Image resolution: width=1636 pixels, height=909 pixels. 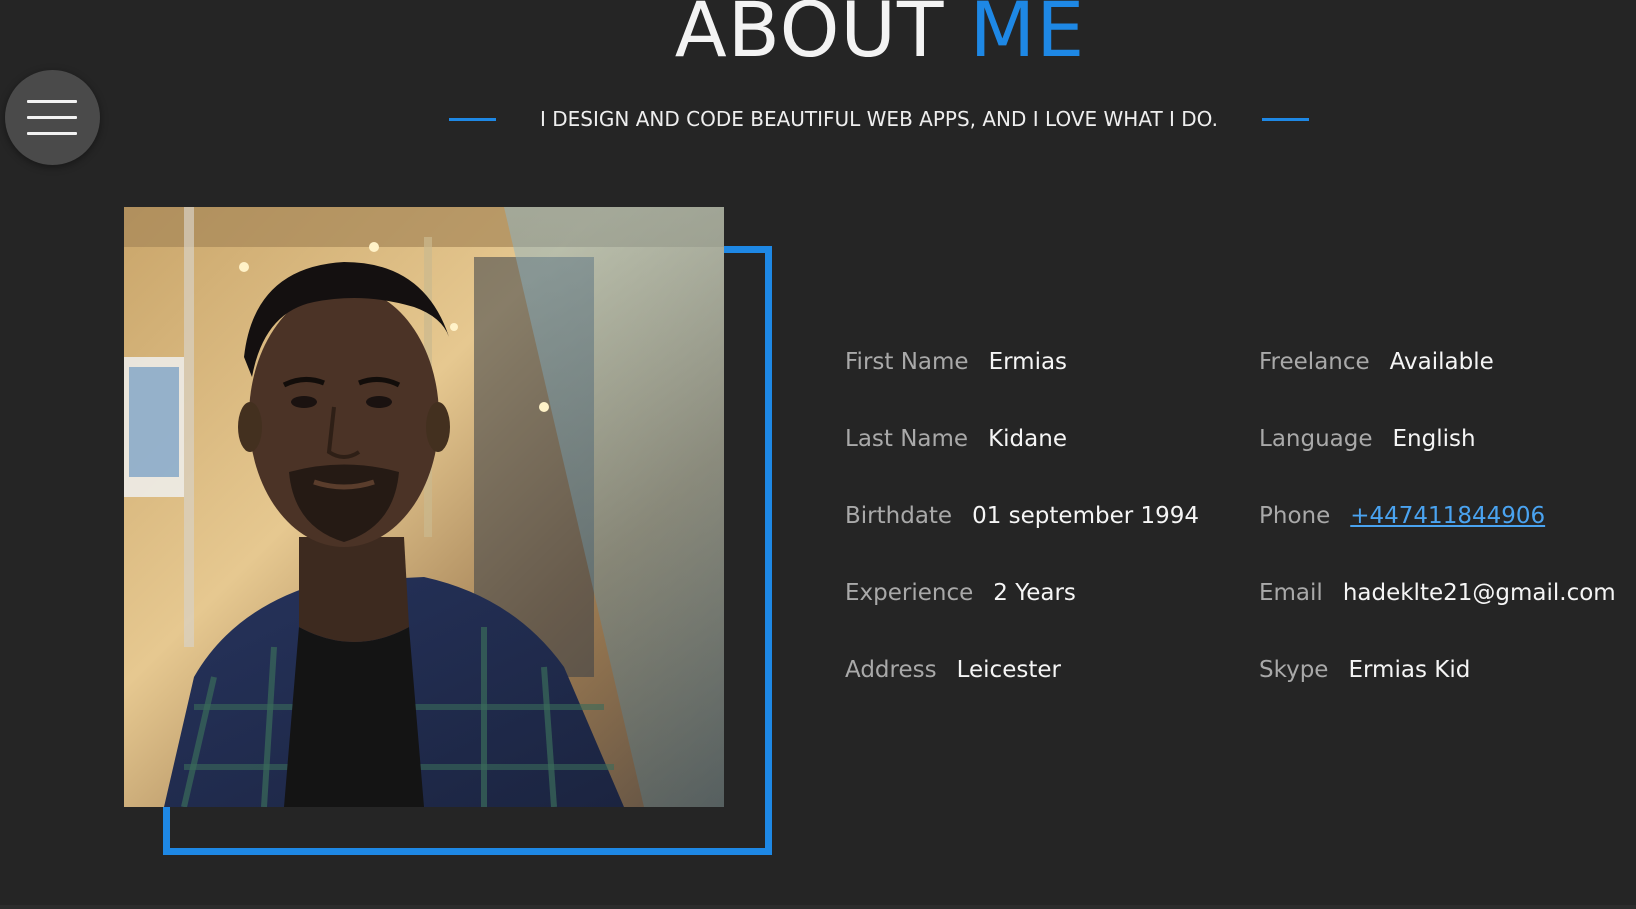 What do you see at coordinates (1295, 516) in the screenshot?
I see `detail-label: Phone` at bounding box center [1295, 516].